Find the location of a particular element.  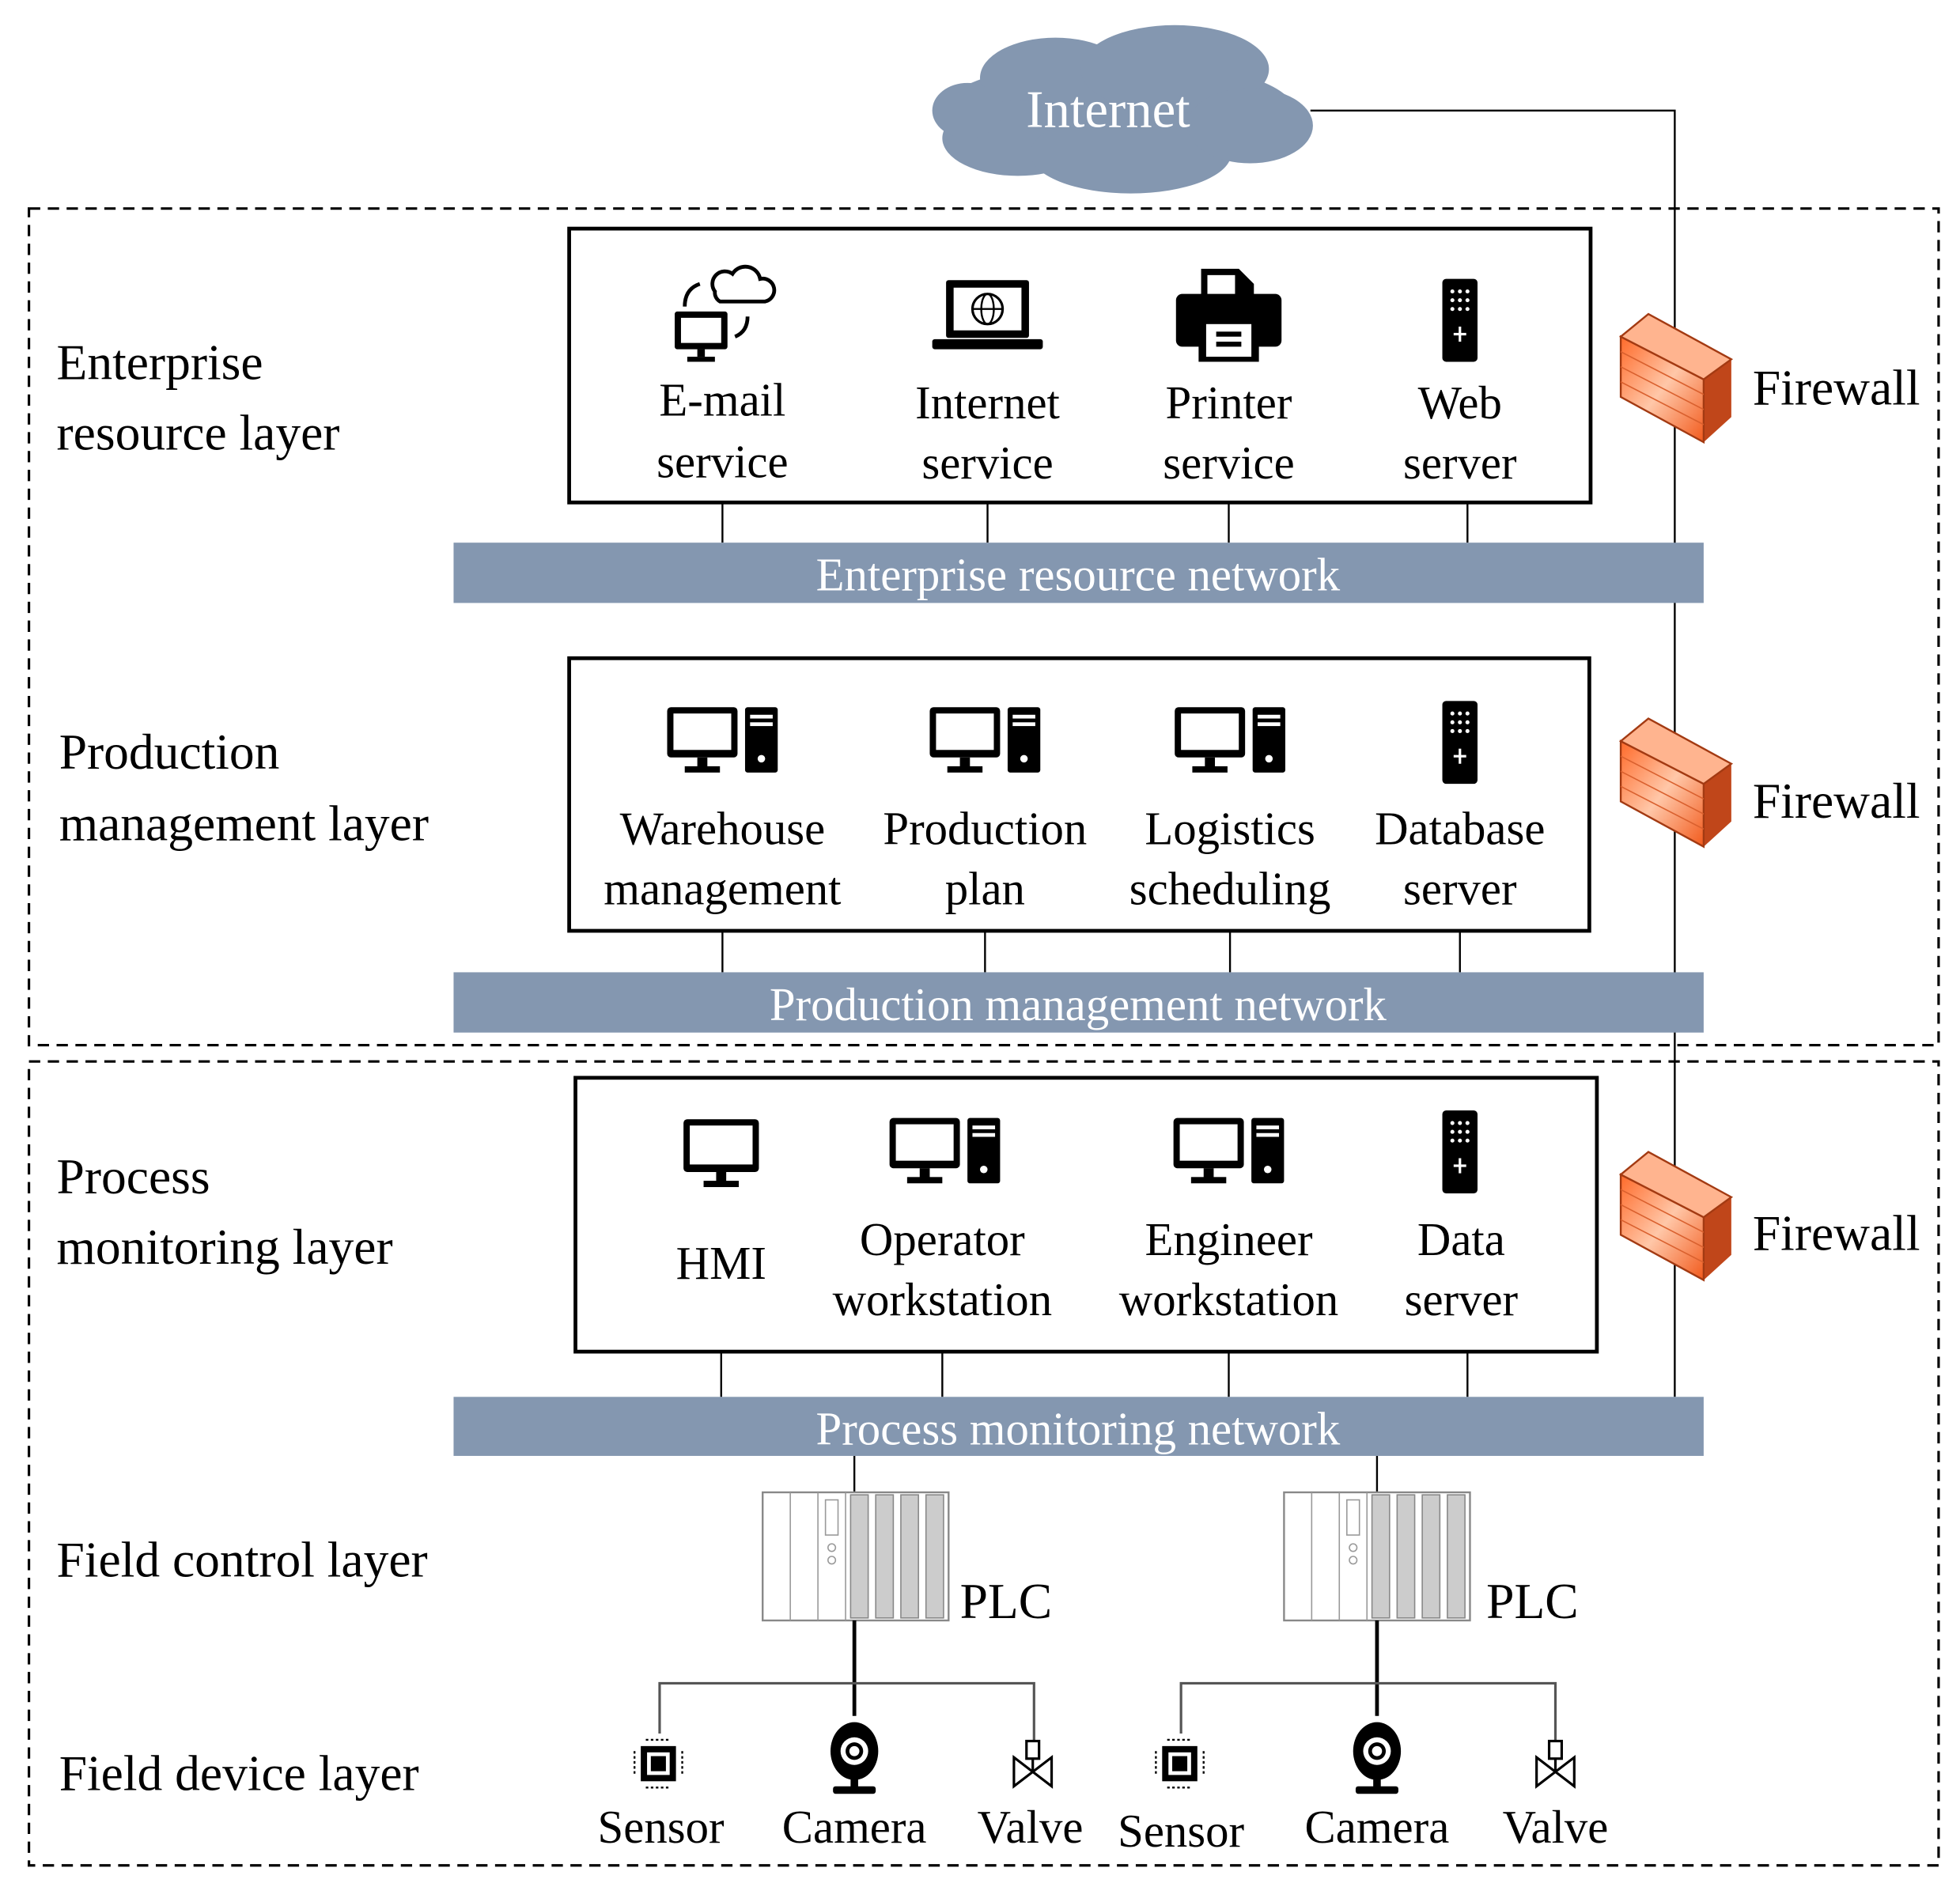

item-label: Data is located at coordinates (1461, 1239).